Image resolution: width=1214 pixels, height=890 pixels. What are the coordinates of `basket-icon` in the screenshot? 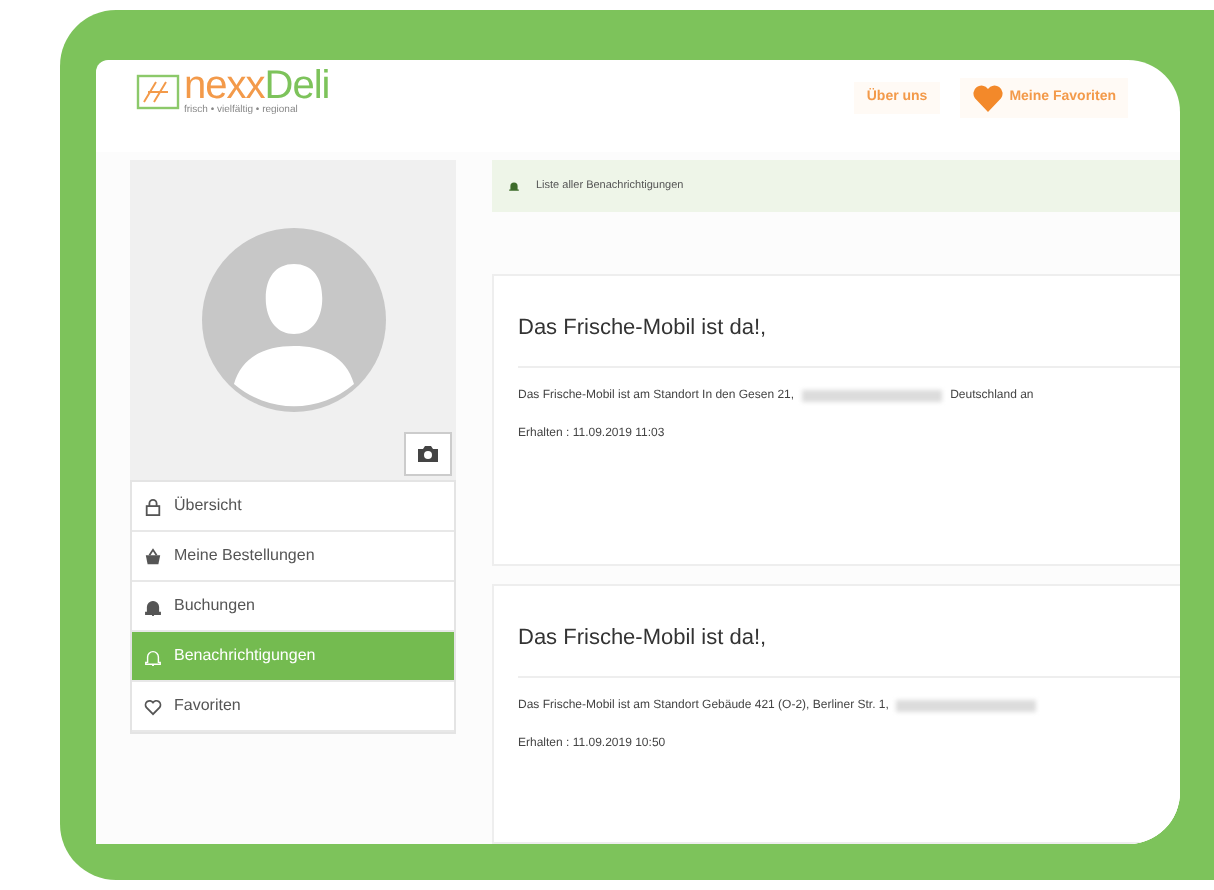 It's located at (153, 556).